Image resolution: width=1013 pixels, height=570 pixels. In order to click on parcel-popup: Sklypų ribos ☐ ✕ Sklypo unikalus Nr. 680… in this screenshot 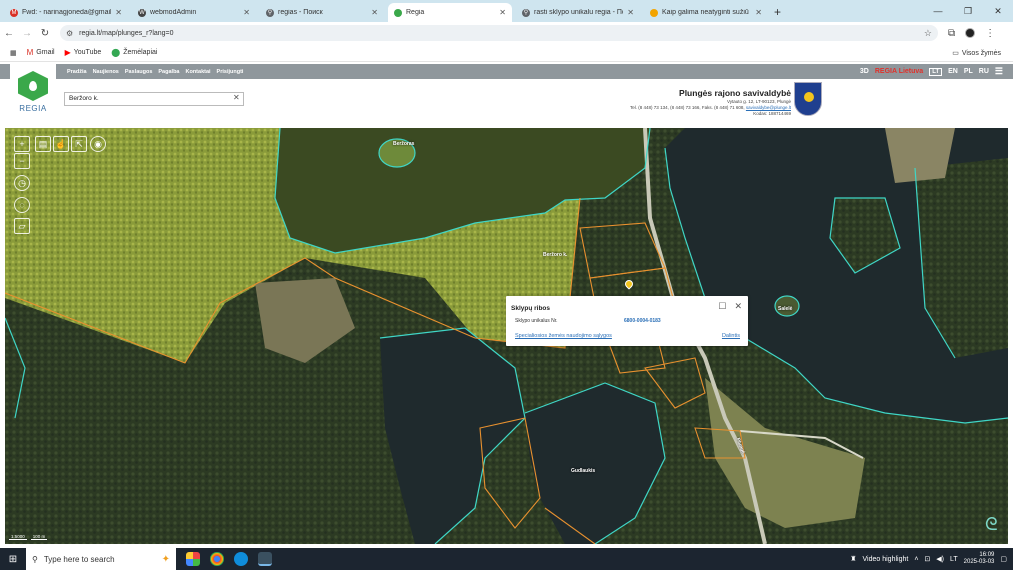, I will do `click(627, 321)`.